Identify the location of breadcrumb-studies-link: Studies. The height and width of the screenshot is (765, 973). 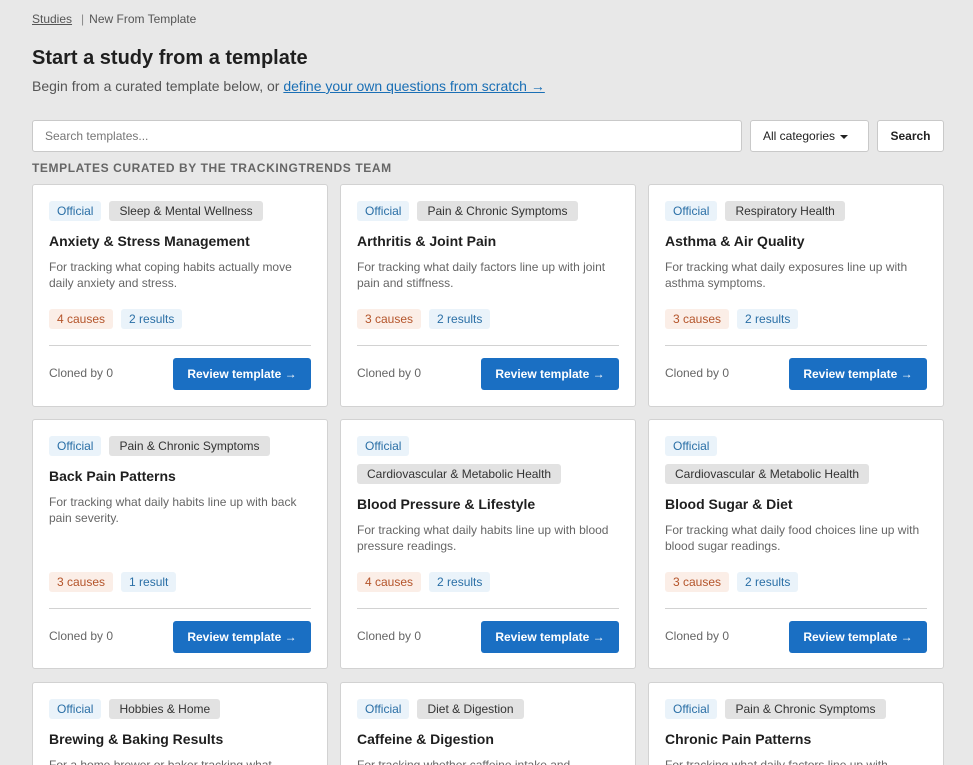
(52, 19).